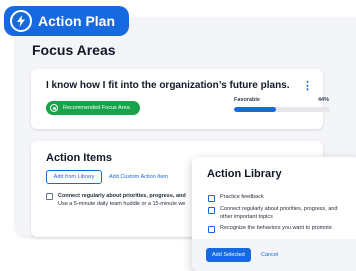  I want to click on favorable-percent: 44%, so click(324, 100).